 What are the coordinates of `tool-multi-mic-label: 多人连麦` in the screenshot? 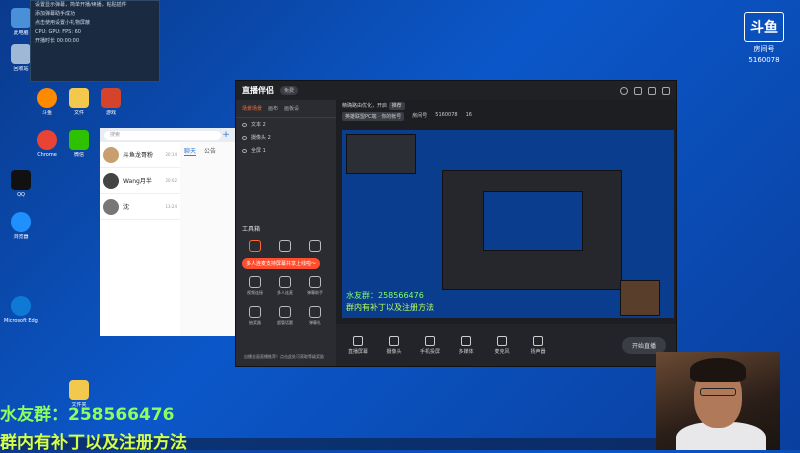 It's located at (285, 286).